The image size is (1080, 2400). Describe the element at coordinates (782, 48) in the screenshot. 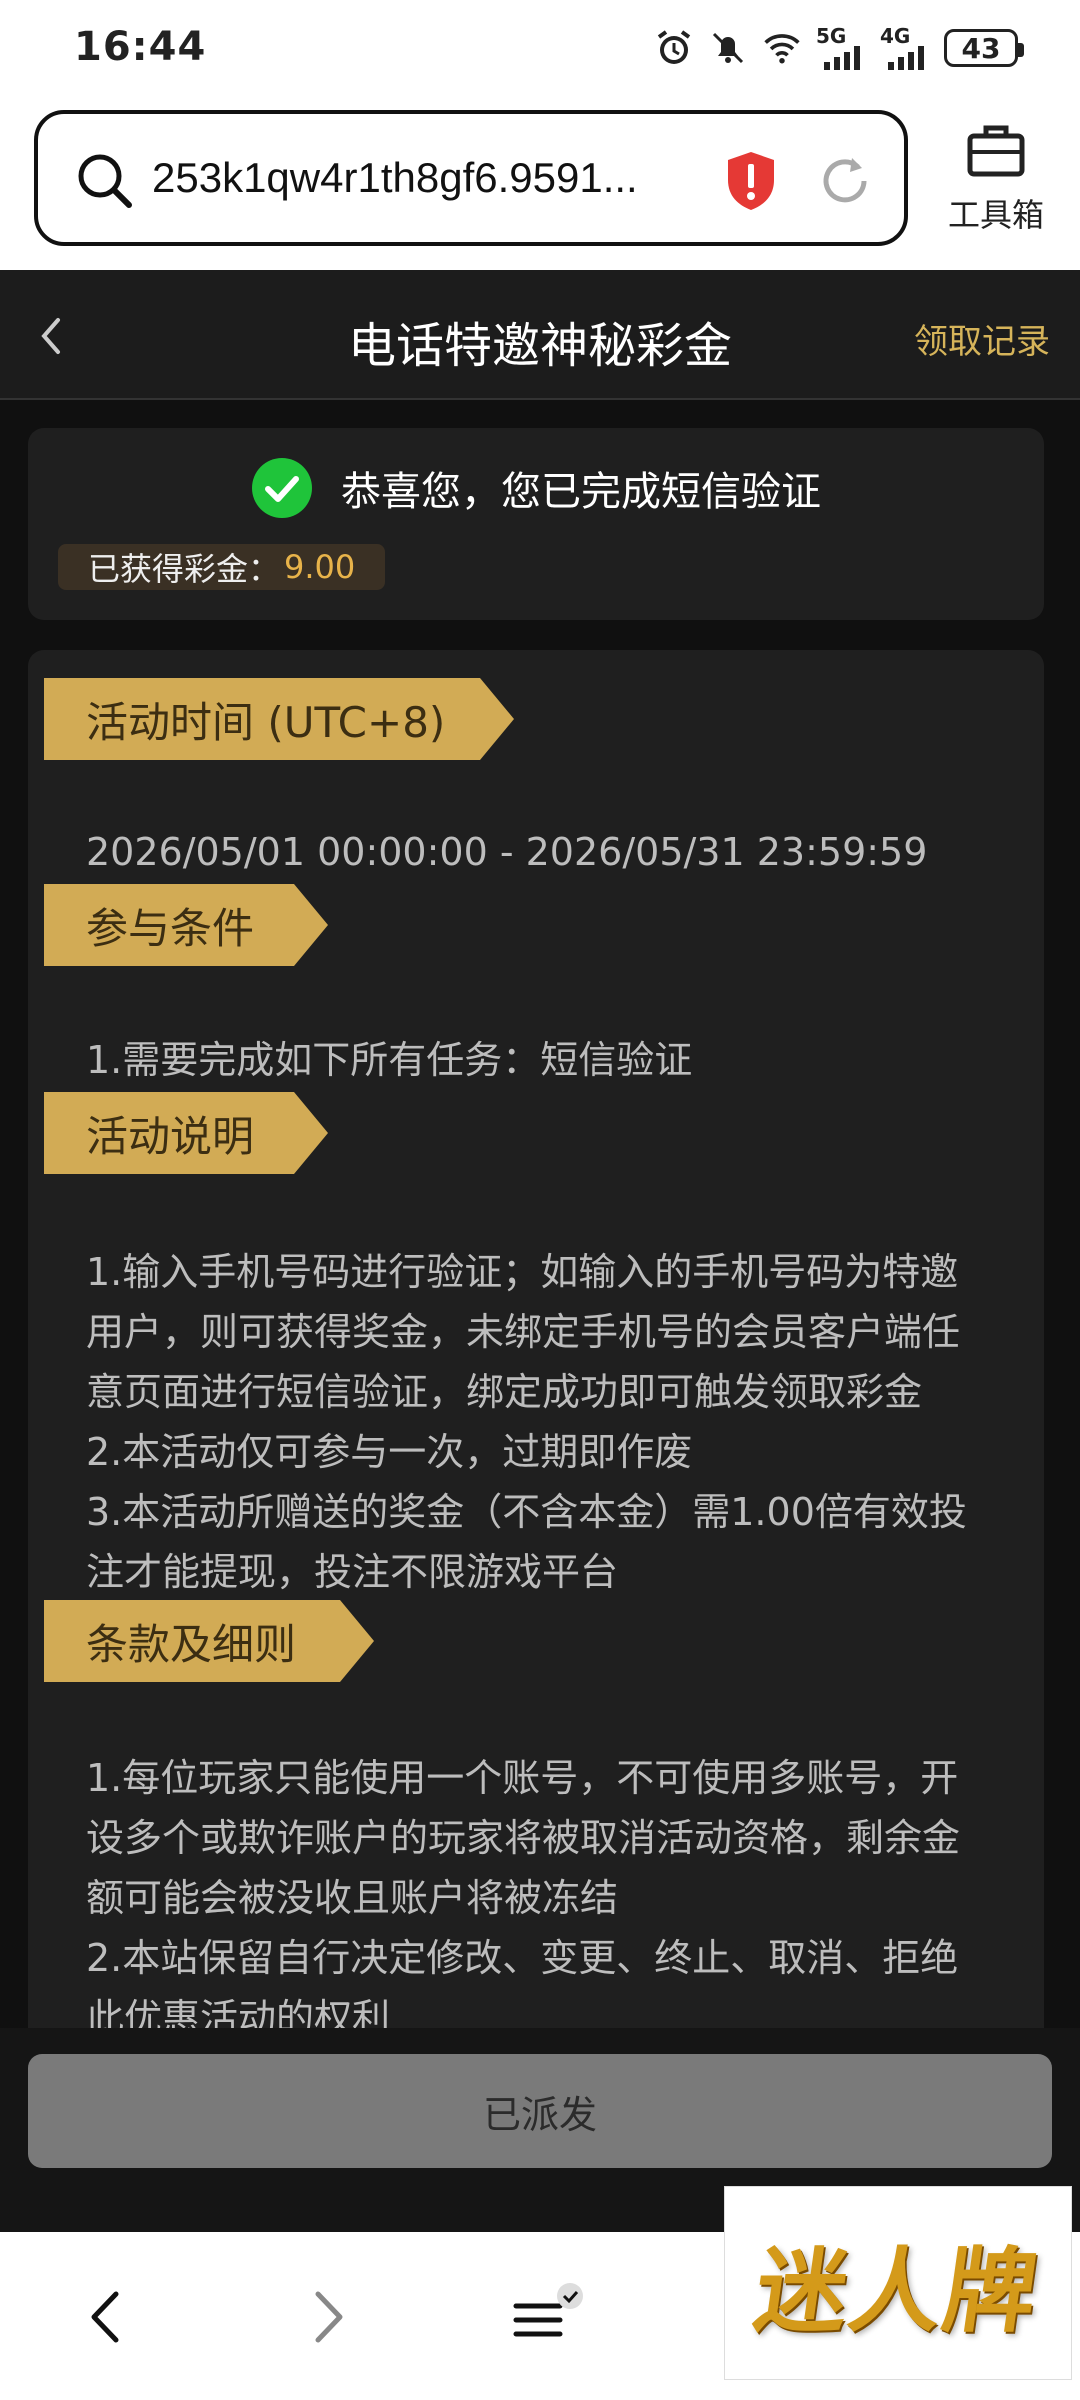

I see `wifi-icon` at that location.